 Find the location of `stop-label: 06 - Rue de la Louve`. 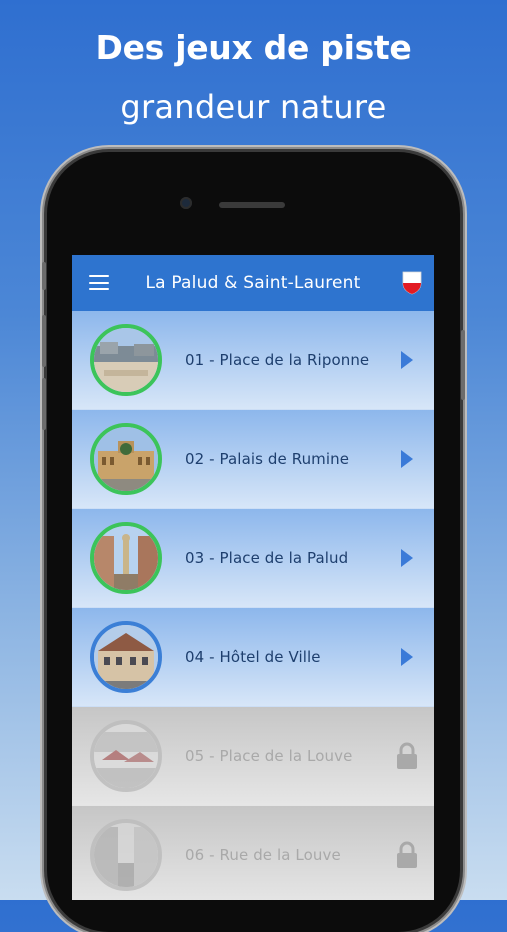

stop-label: 06 - Rue de la Louve is located at coordinates (263, 855).